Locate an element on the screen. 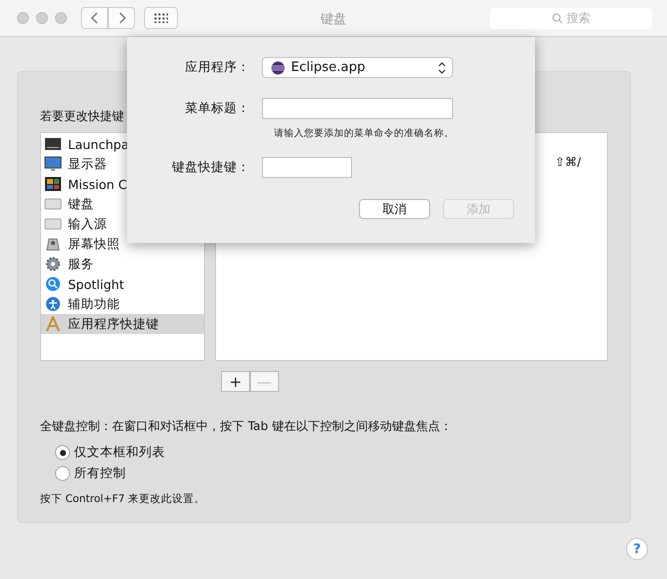 The height and width of the screenshot is (579, 667). hint-text: 请输入您要添加的菜单命令的准确名称。 is located at coordinates (364, 133).